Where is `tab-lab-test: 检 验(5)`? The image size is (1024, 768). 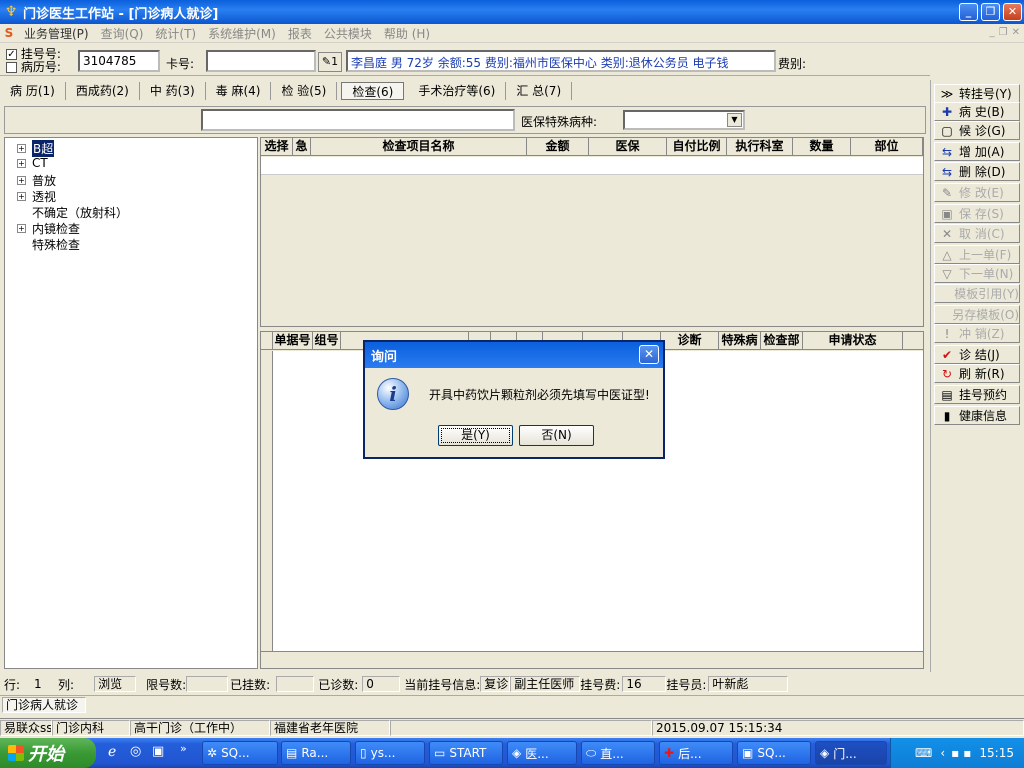 tab-lab-test: 检 验(5) is located at coordinates (304, 91).